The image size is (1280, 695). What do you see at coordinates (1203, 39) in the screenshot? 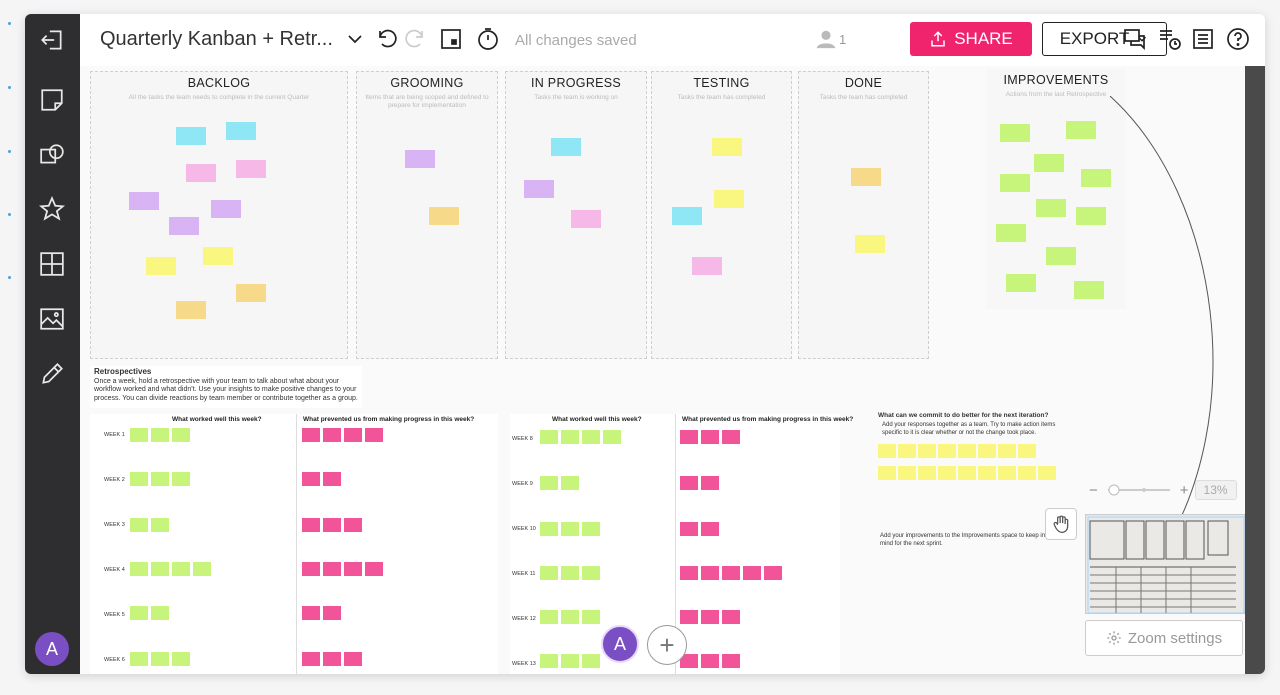
I see `outline-icon` at bounding box center [1203, 39].